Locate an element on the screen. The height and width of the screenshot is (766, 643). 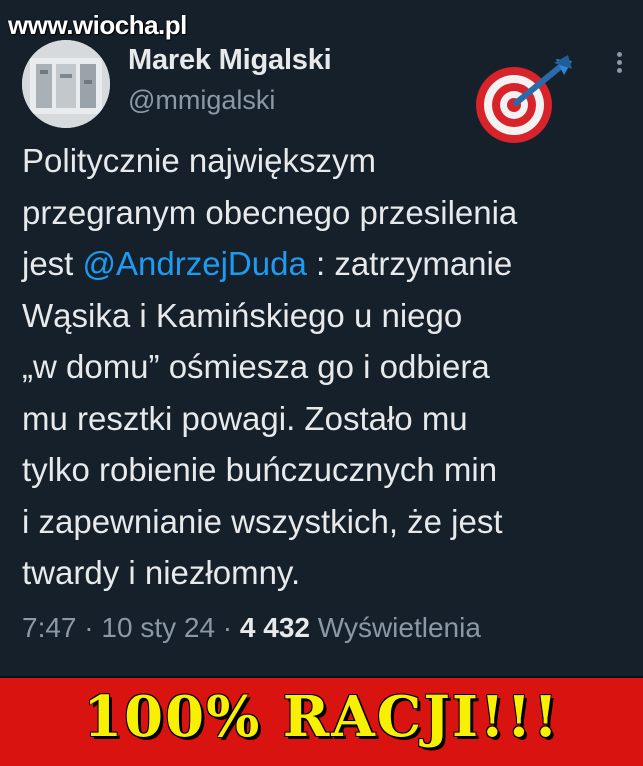
author-name: Marek Migalski is located at coordinates (230, 60).